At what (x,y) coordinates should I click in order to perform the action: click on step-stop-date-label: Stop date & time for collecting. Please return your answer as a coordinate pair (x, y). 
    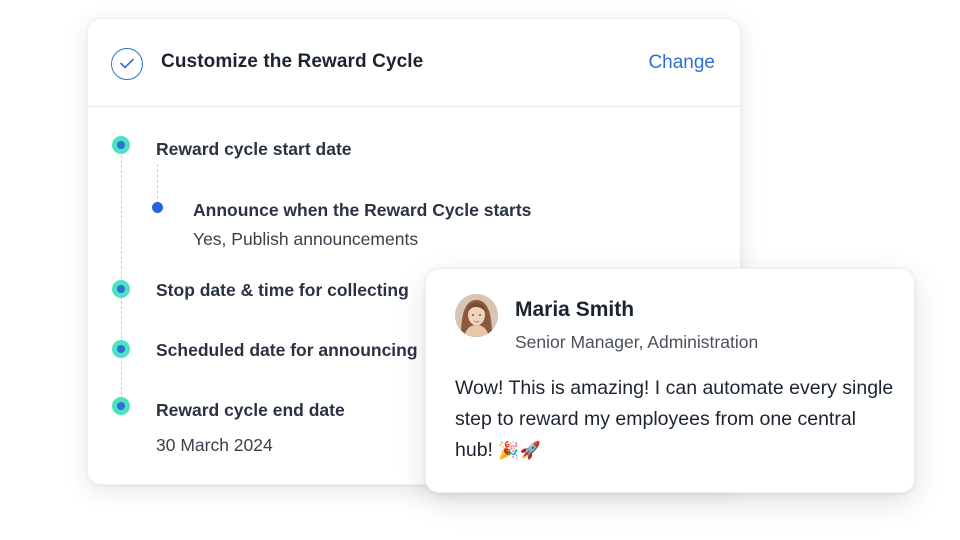
    Looking at the image, I should click on (282, 290).